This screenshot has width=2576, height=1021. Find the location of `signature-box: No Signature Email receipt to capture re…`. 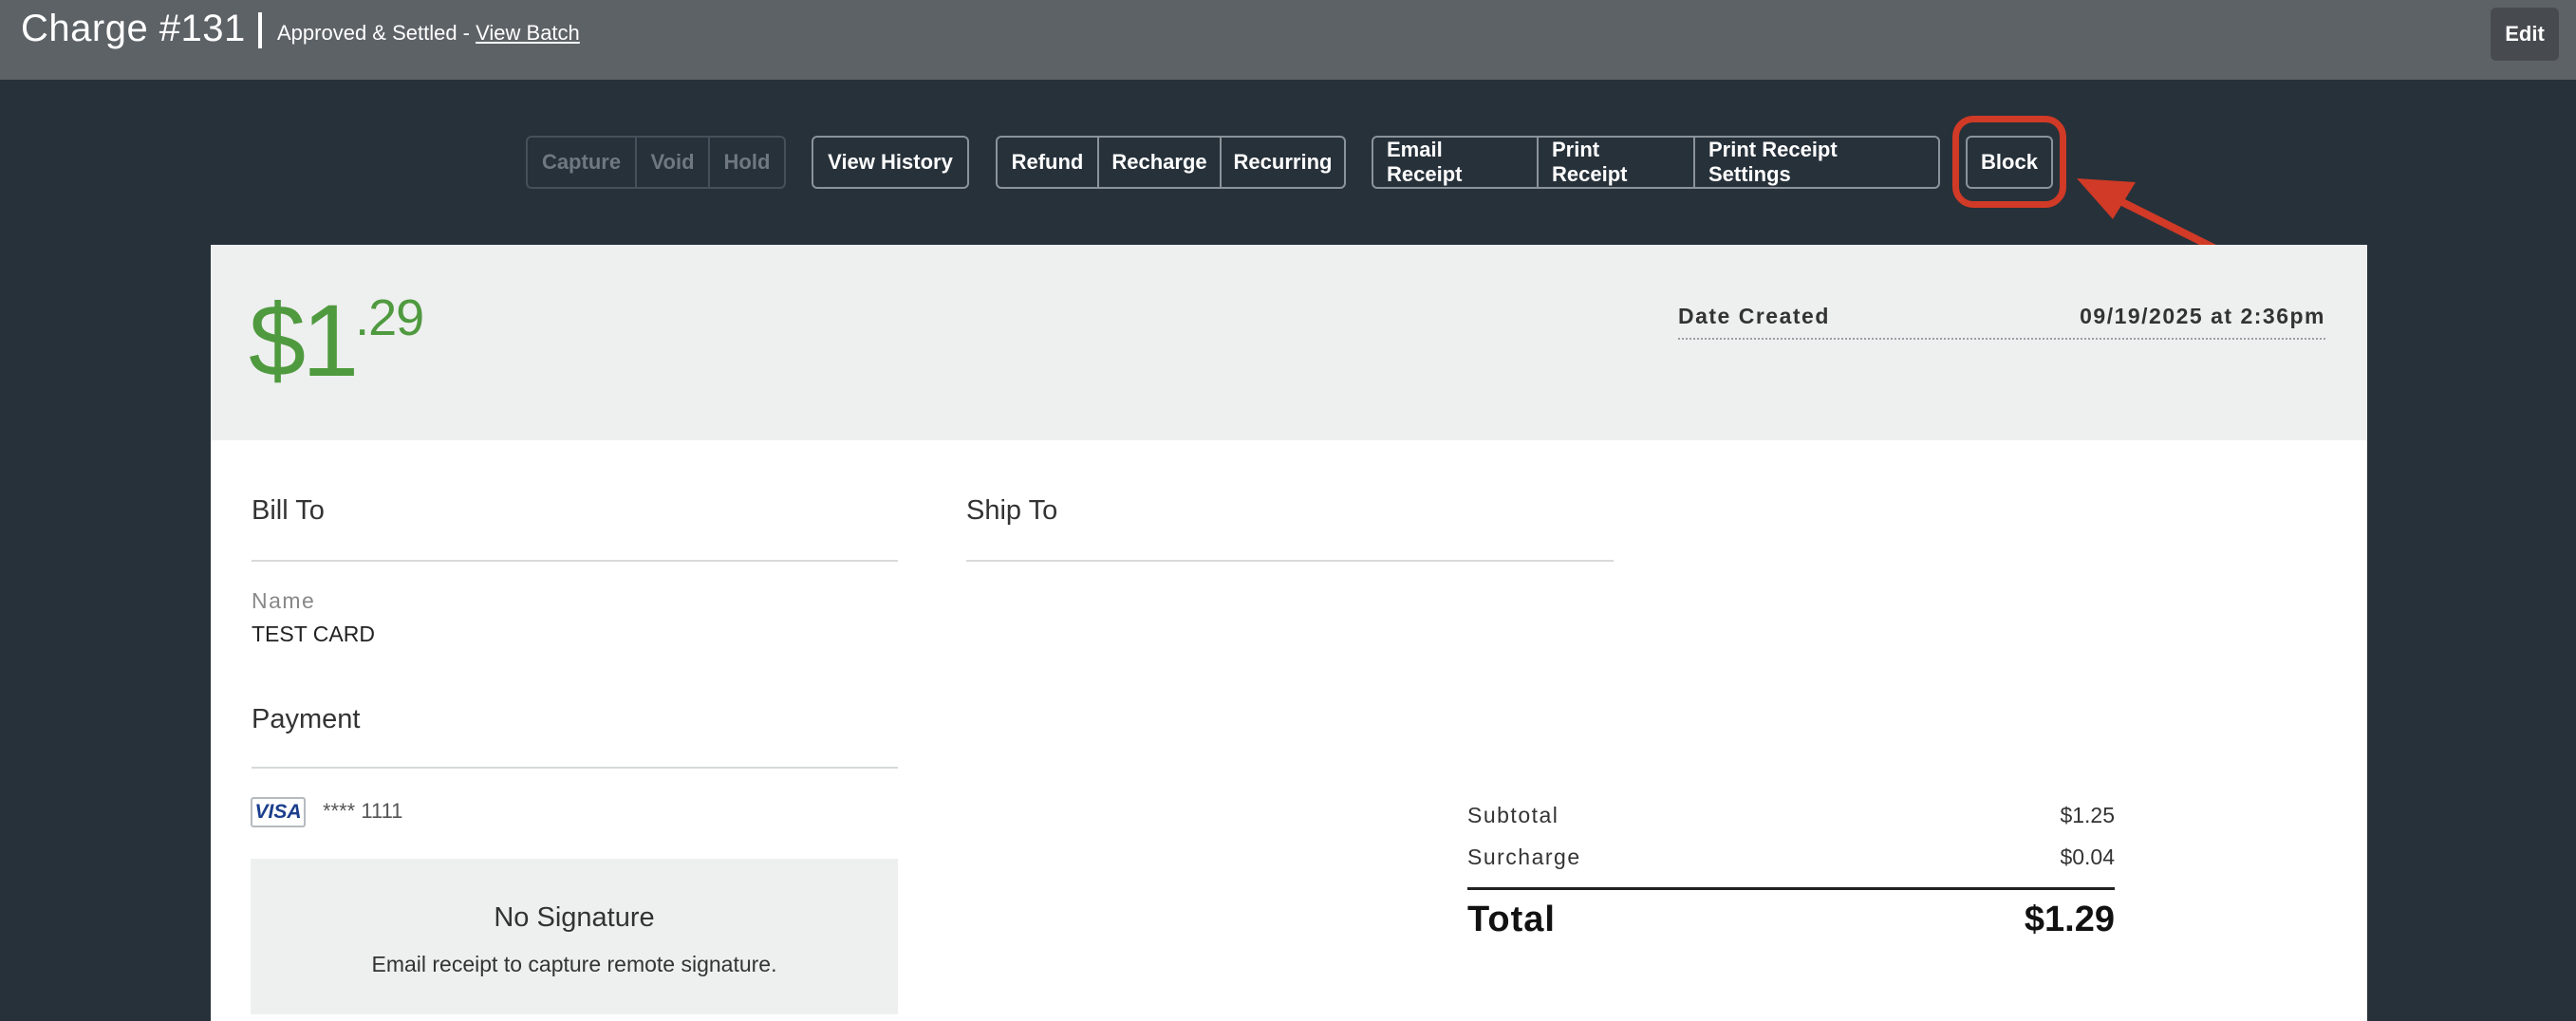

signature-box: No Signature Email receipt to capture re… is located at coordinates (575, 936).